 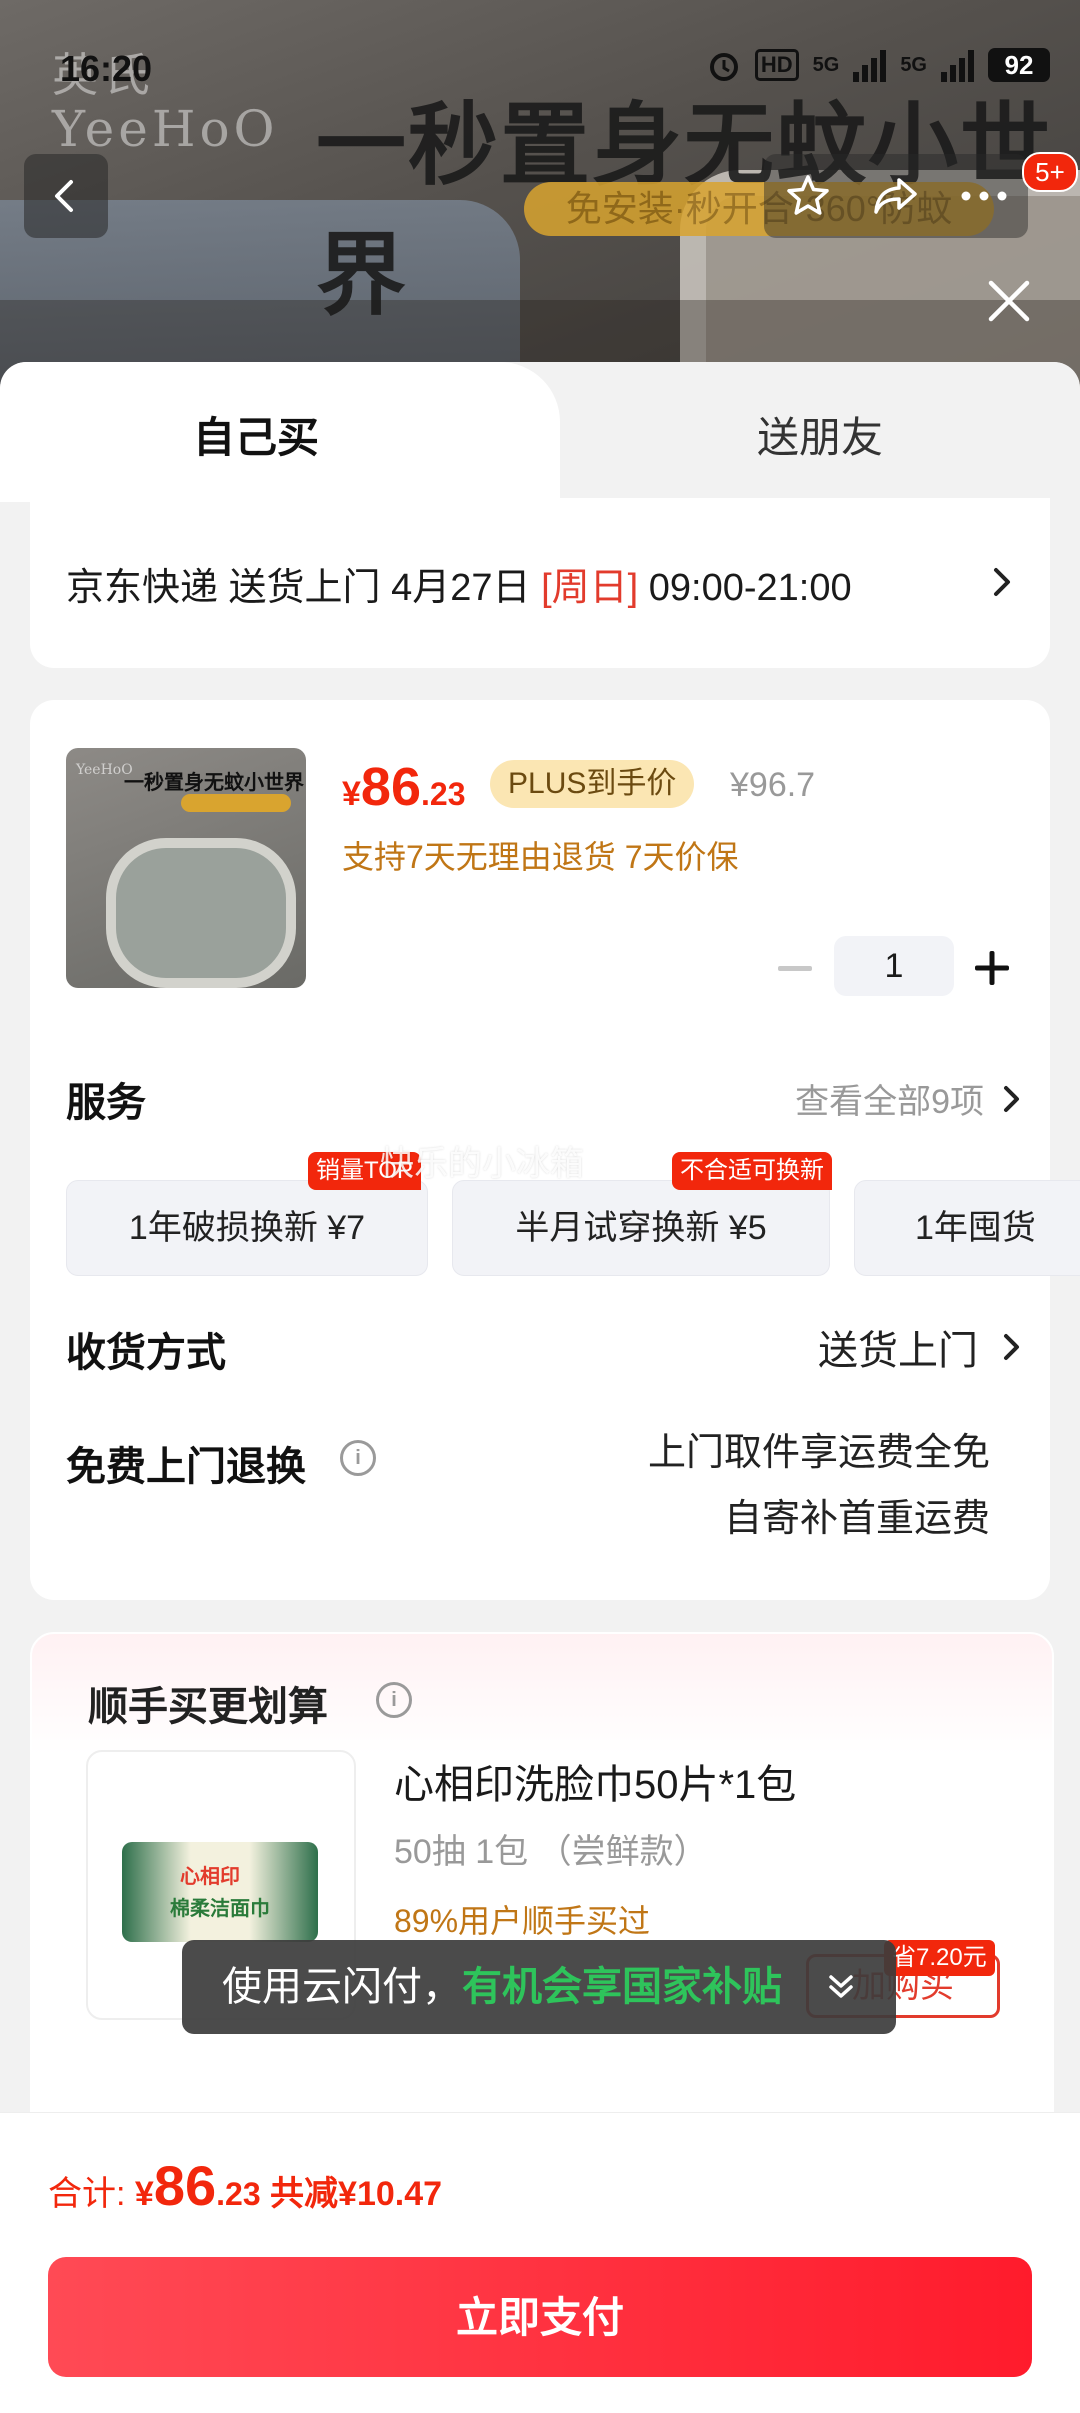 I want to click on product-thumbnail: YeeHoO 一秒置身无蚊小世界, so click(x=186, y=868).